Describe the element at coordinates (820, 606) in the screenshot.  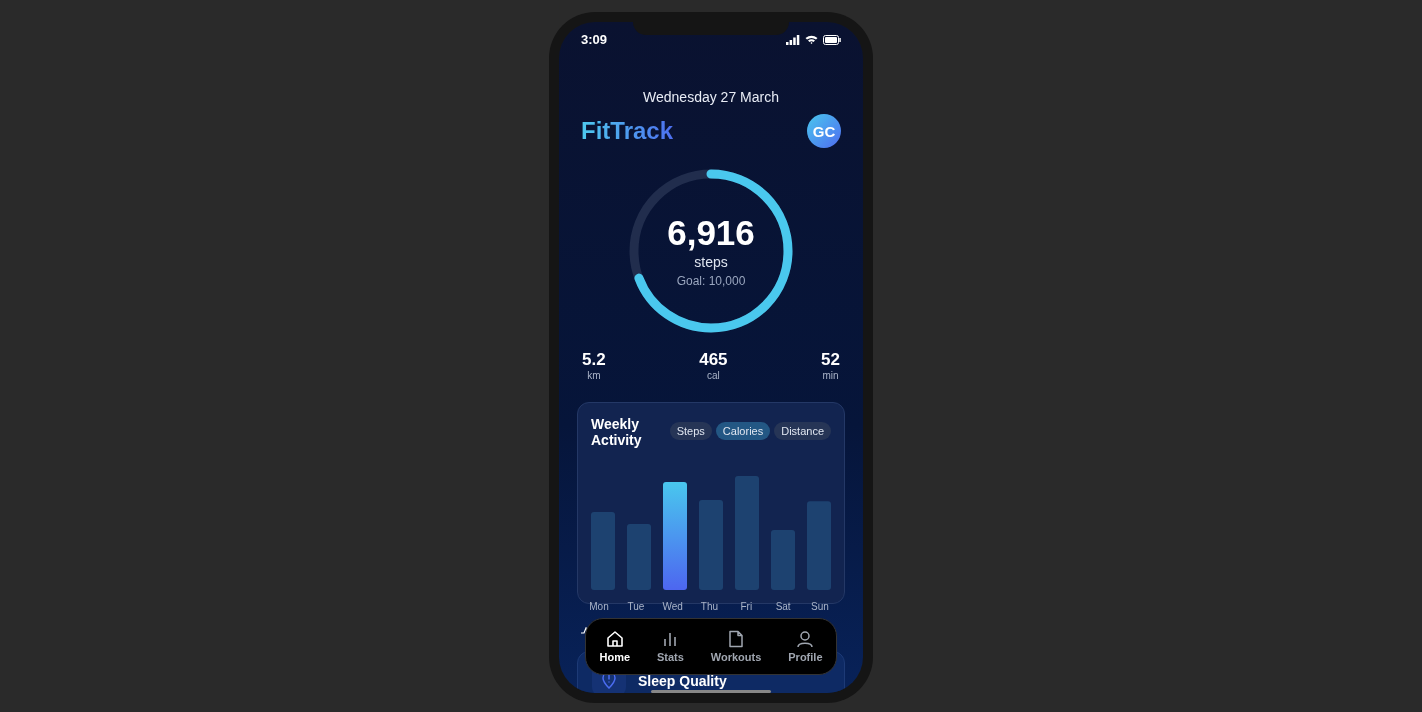
I see `day-label: Sun` at that location.